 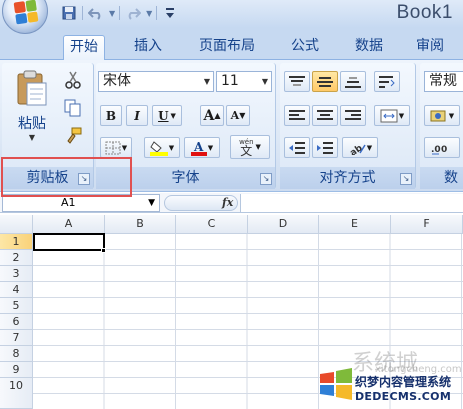 What do you see at coordinates (69, 13) in the screenshot?
I see `save-icon` at bounding box center [69, 13].